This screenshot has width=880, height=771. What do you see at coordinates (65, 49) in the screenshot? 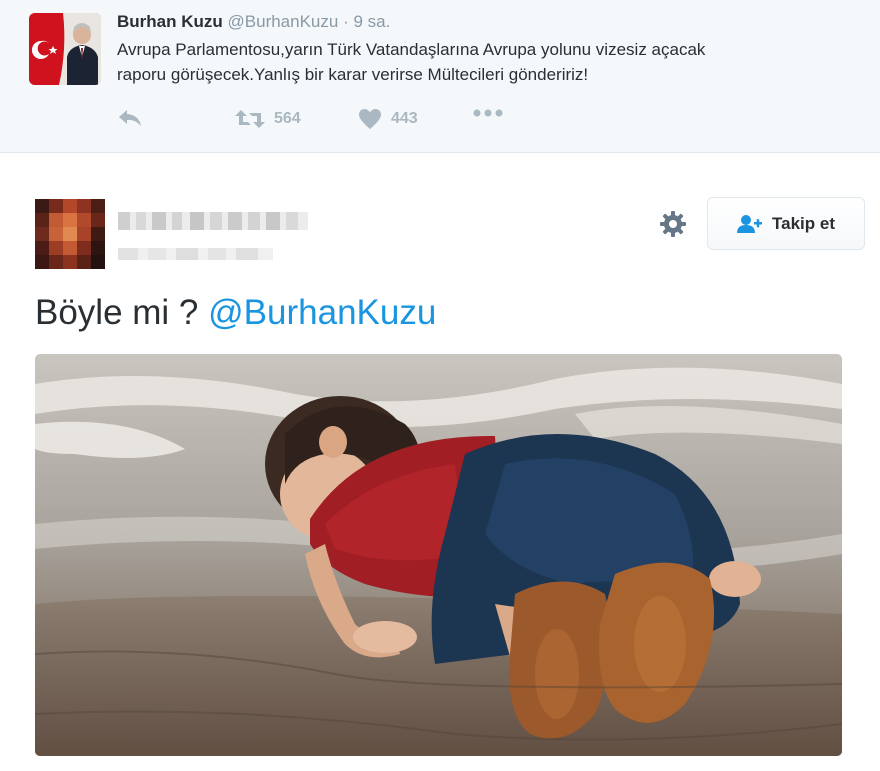
I see `quoted-author-avatar` at bounding box center [65, 49].